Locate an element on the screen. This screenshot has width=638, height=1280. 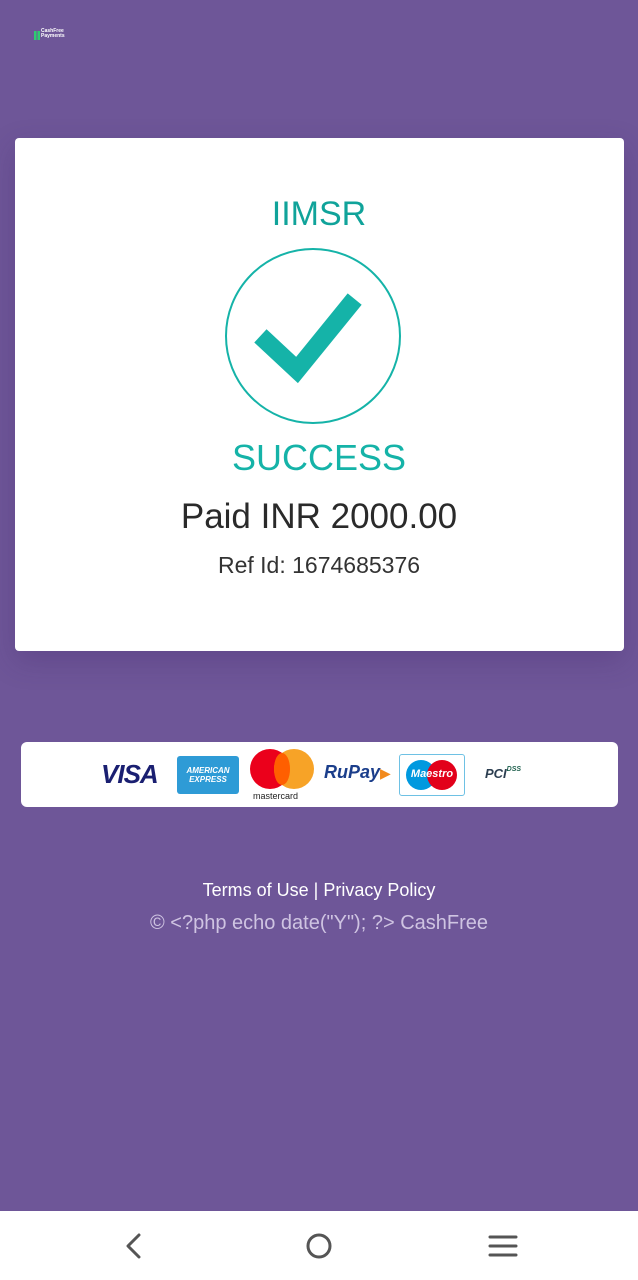
maestro-label: Maestro is located at coordinates (432, 774).